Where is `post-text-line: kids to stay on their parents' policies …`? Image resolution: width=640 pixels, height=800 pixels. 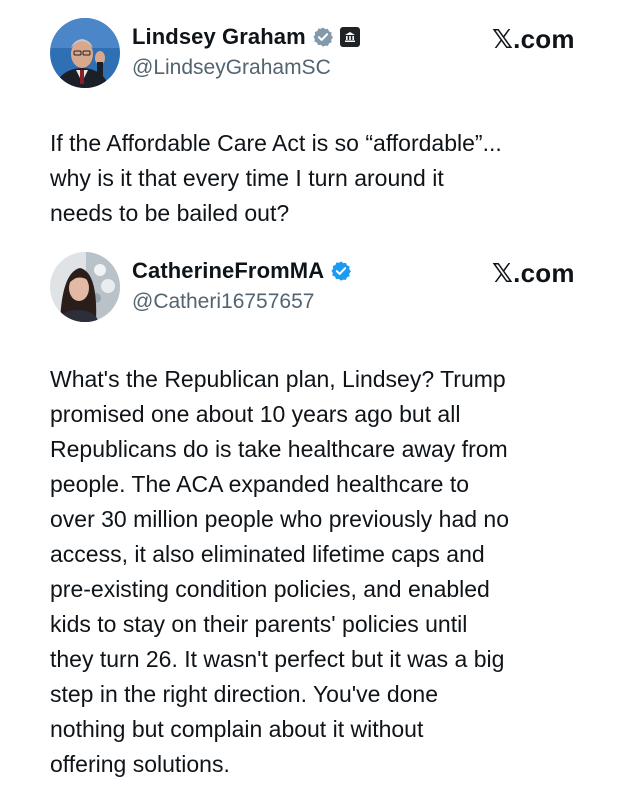 post-text-line: kids to stay on their parents' policies … is located at coordinates (259, 624).